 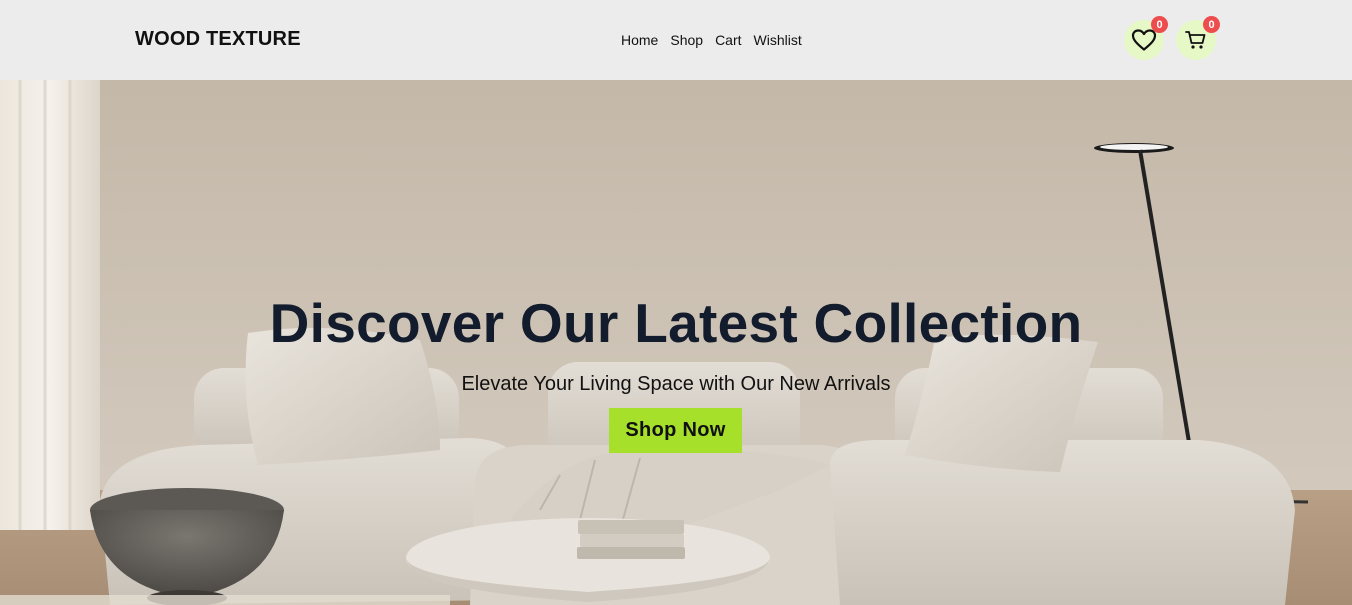 What do you see at coordinates (1211, 24) in the screenshot?
I see `cart-count-badge: 0` at bounding box center [1211, 24].